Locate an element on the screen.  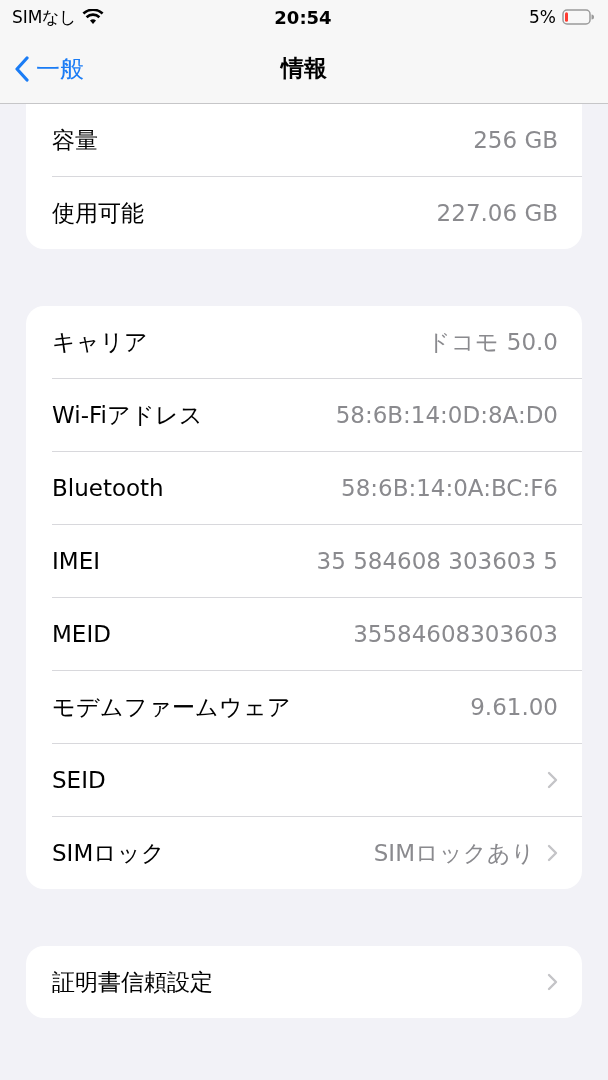
row-label: SEID is located at coordinates (79, 780).